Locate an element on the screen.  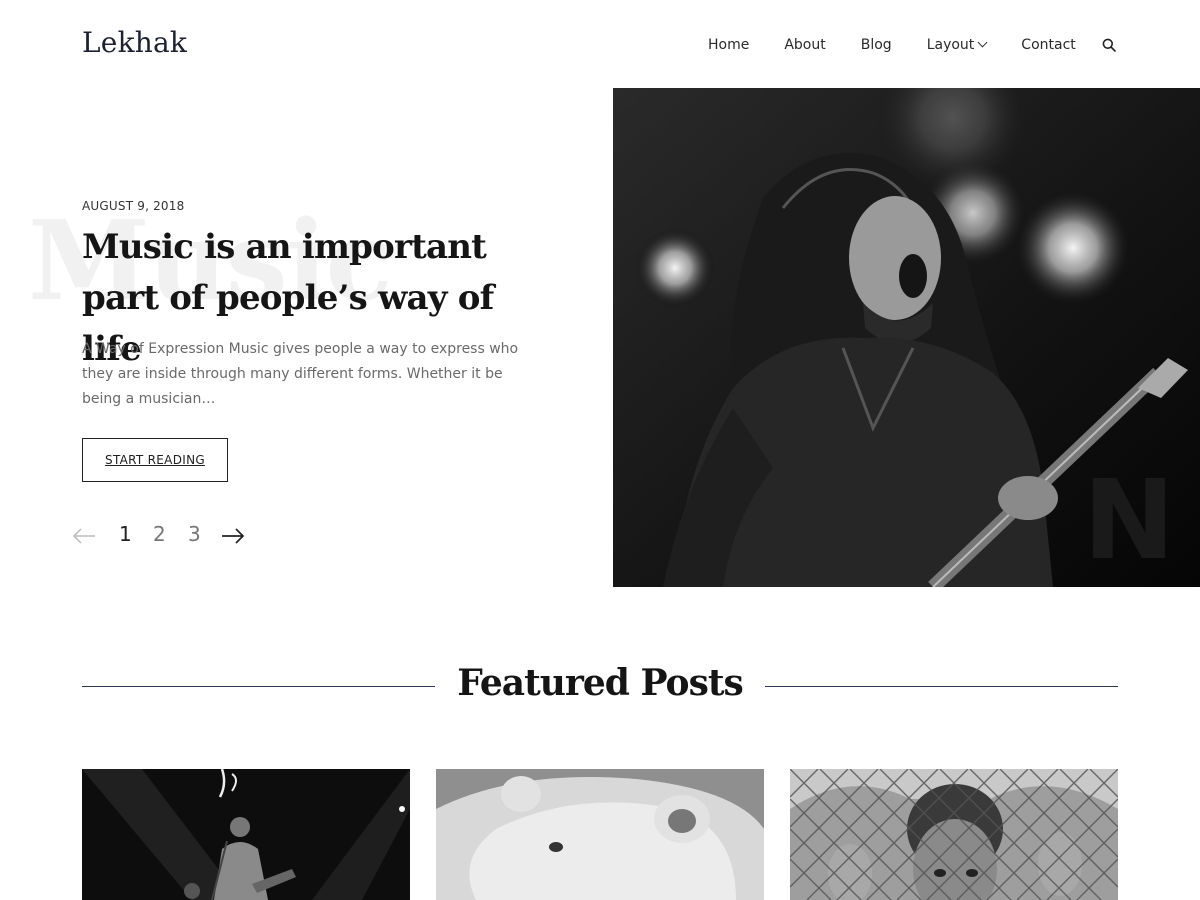
site-logo: Lekhak is located at coordinates (134, 42).